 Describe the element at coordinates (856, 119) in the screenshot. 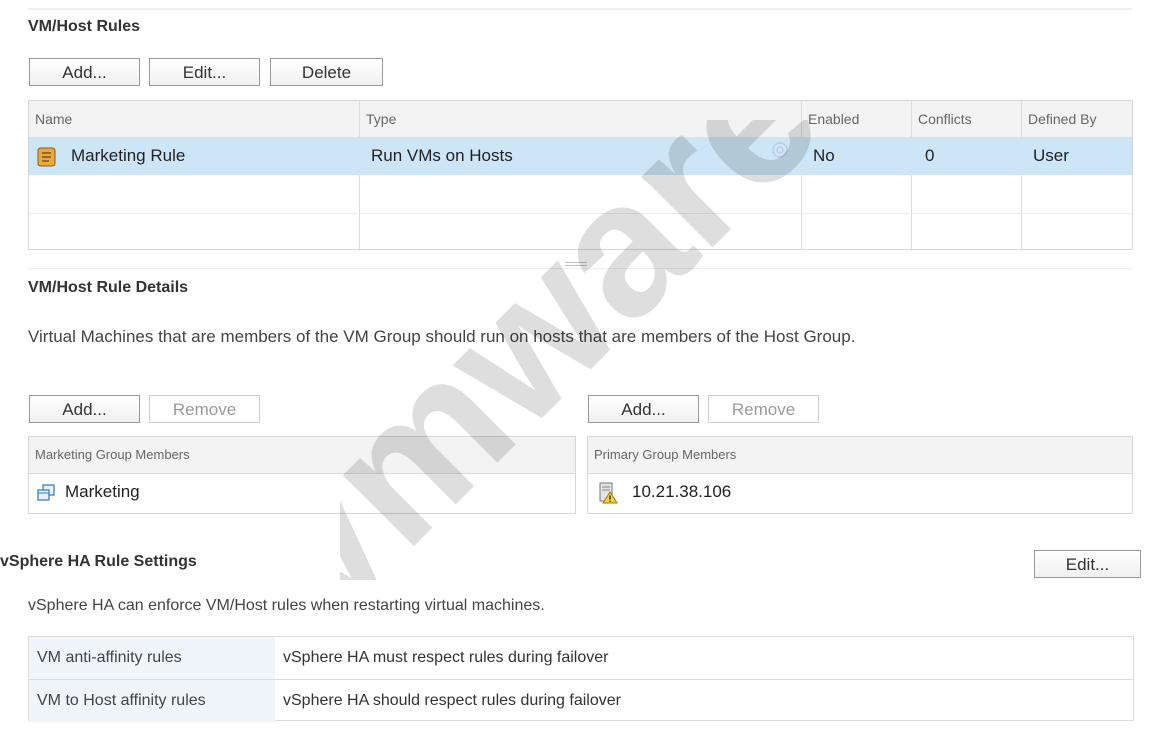

I see `column-header-enabled: Enabled` at that location.